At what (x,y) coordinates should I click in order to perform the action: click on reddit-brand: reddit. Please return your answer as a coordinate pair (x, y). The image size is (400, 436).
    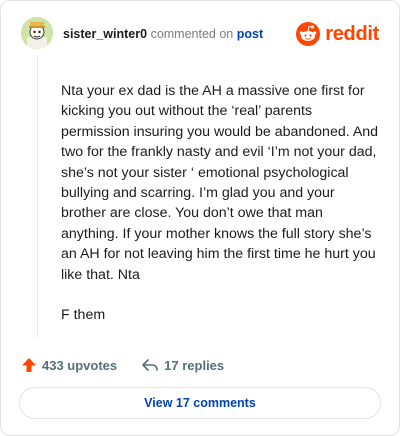
    Looking at the image, I should click on (337, 34).